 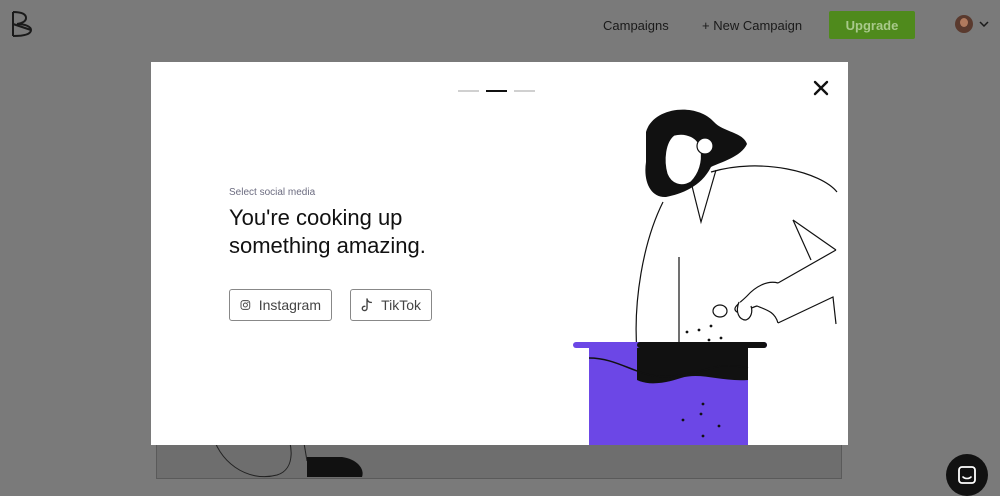 I want to click on chat-launcher-button, so click(x=967, y=475).